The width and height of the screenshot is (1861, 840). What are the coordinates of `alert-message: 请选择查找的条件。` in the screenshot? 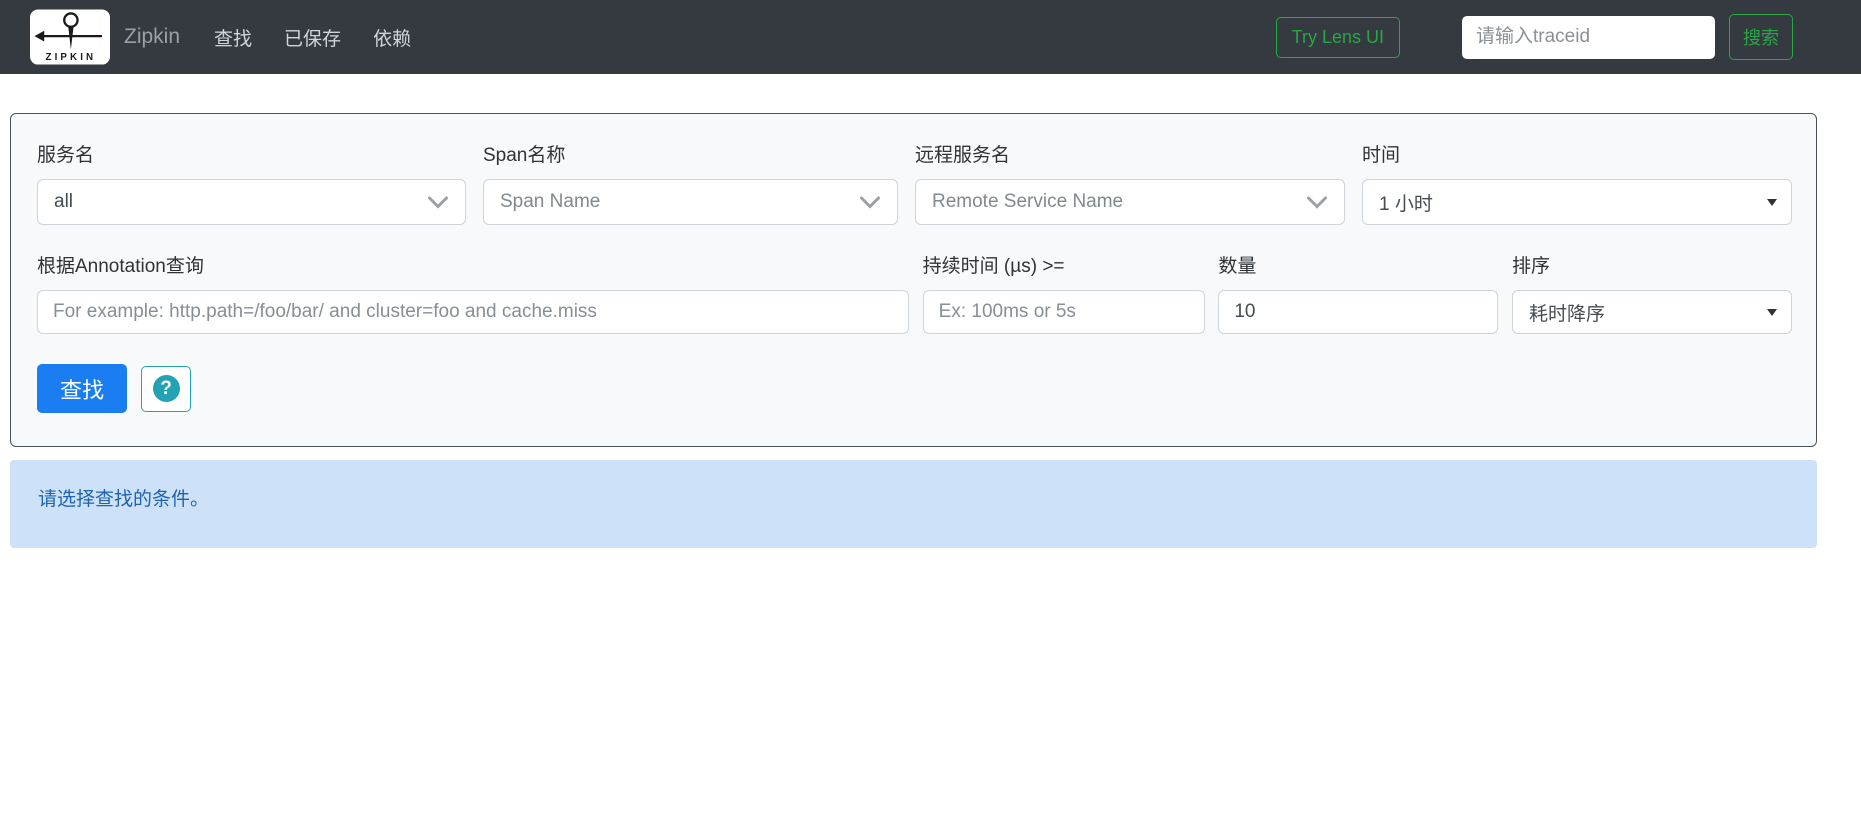 It's located at (124, 499).